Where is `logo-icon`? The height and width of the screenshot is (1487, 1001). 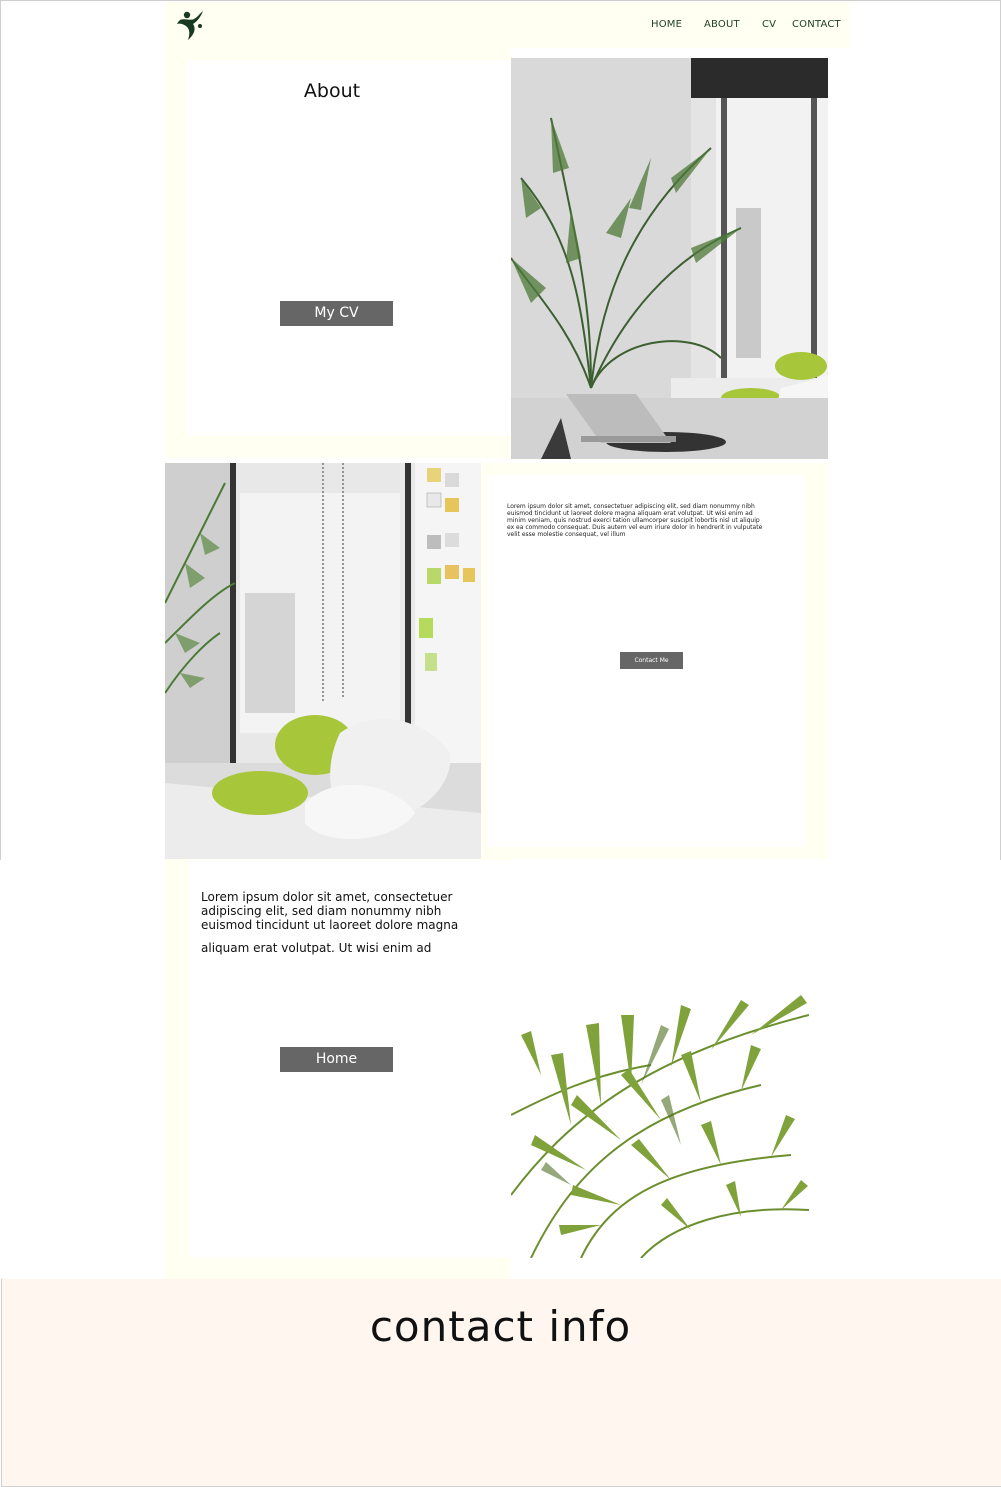
logo-icon is located at coordinates (192, 25).